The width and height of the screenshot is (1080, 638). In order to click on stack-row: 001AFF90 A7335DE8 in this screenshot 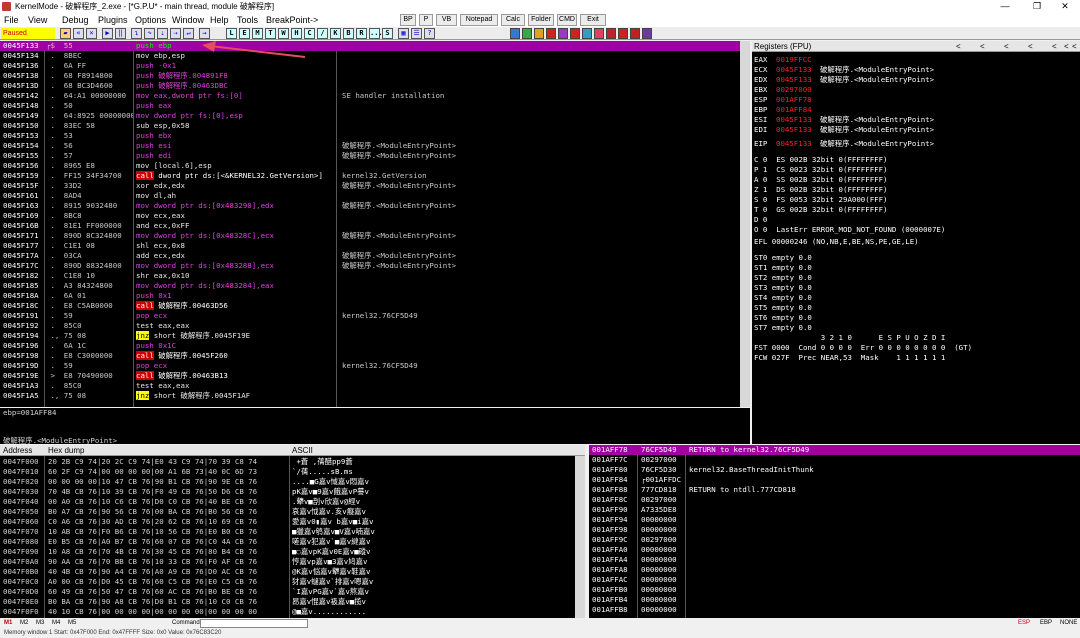, I will do `click(834, 510)`.